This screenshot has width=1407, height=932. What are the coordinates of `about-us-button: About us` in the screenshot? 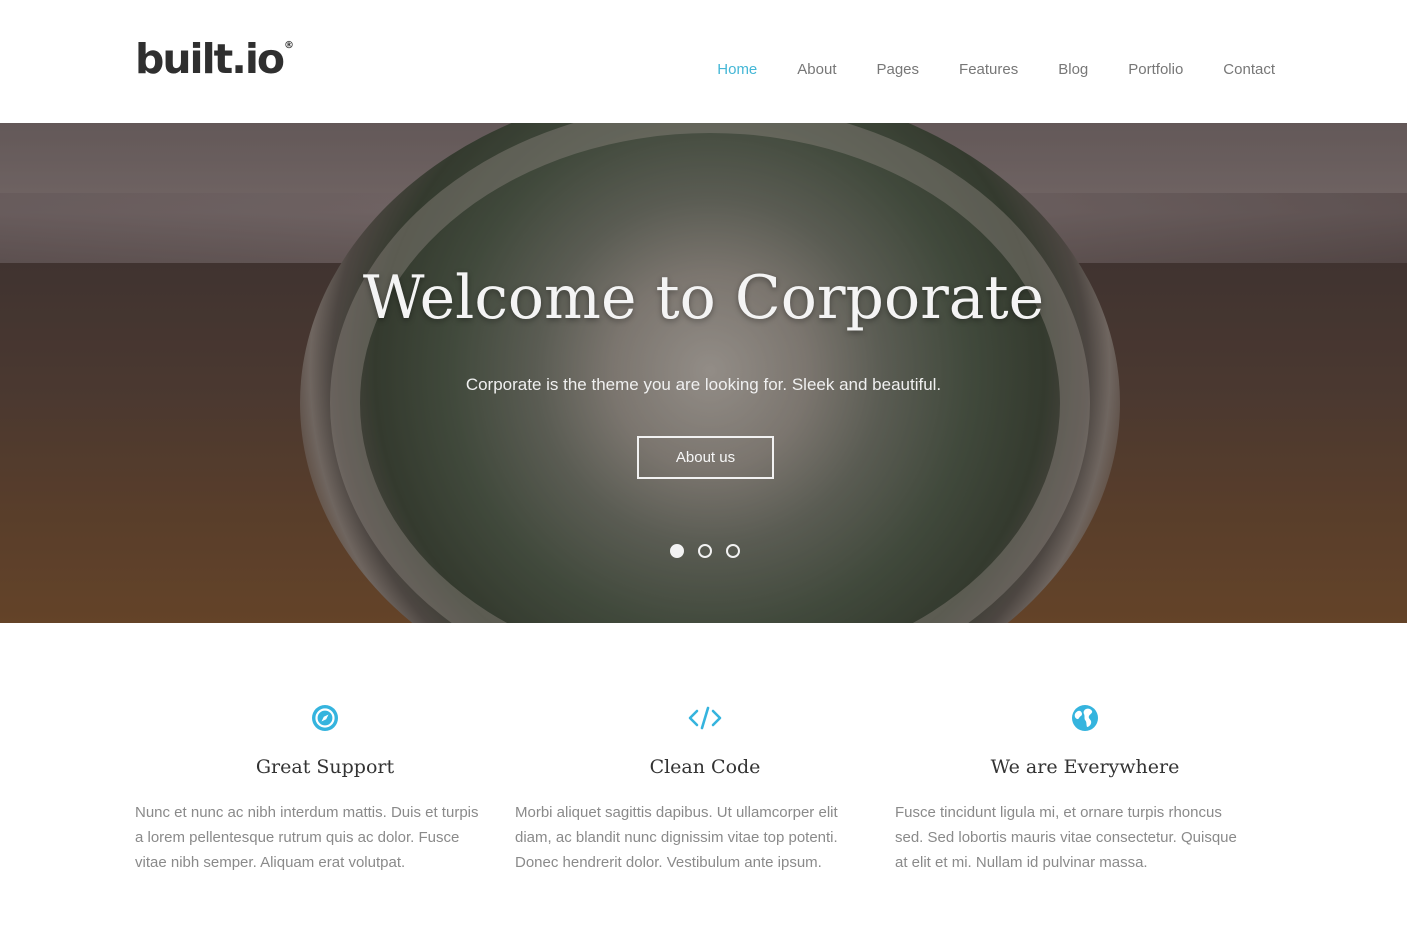 It's located at (705, 457).